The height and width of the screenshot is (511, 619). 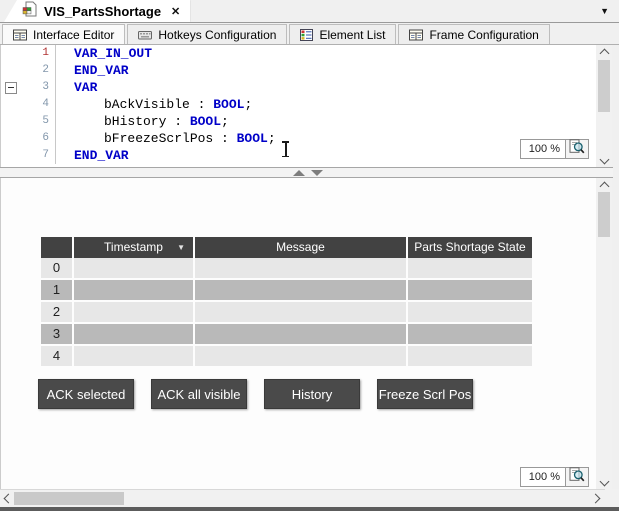 What do you see at coordinates (45, 155) in the screenshot?
I see `line-number: 7` at bounding box center [45, 155].